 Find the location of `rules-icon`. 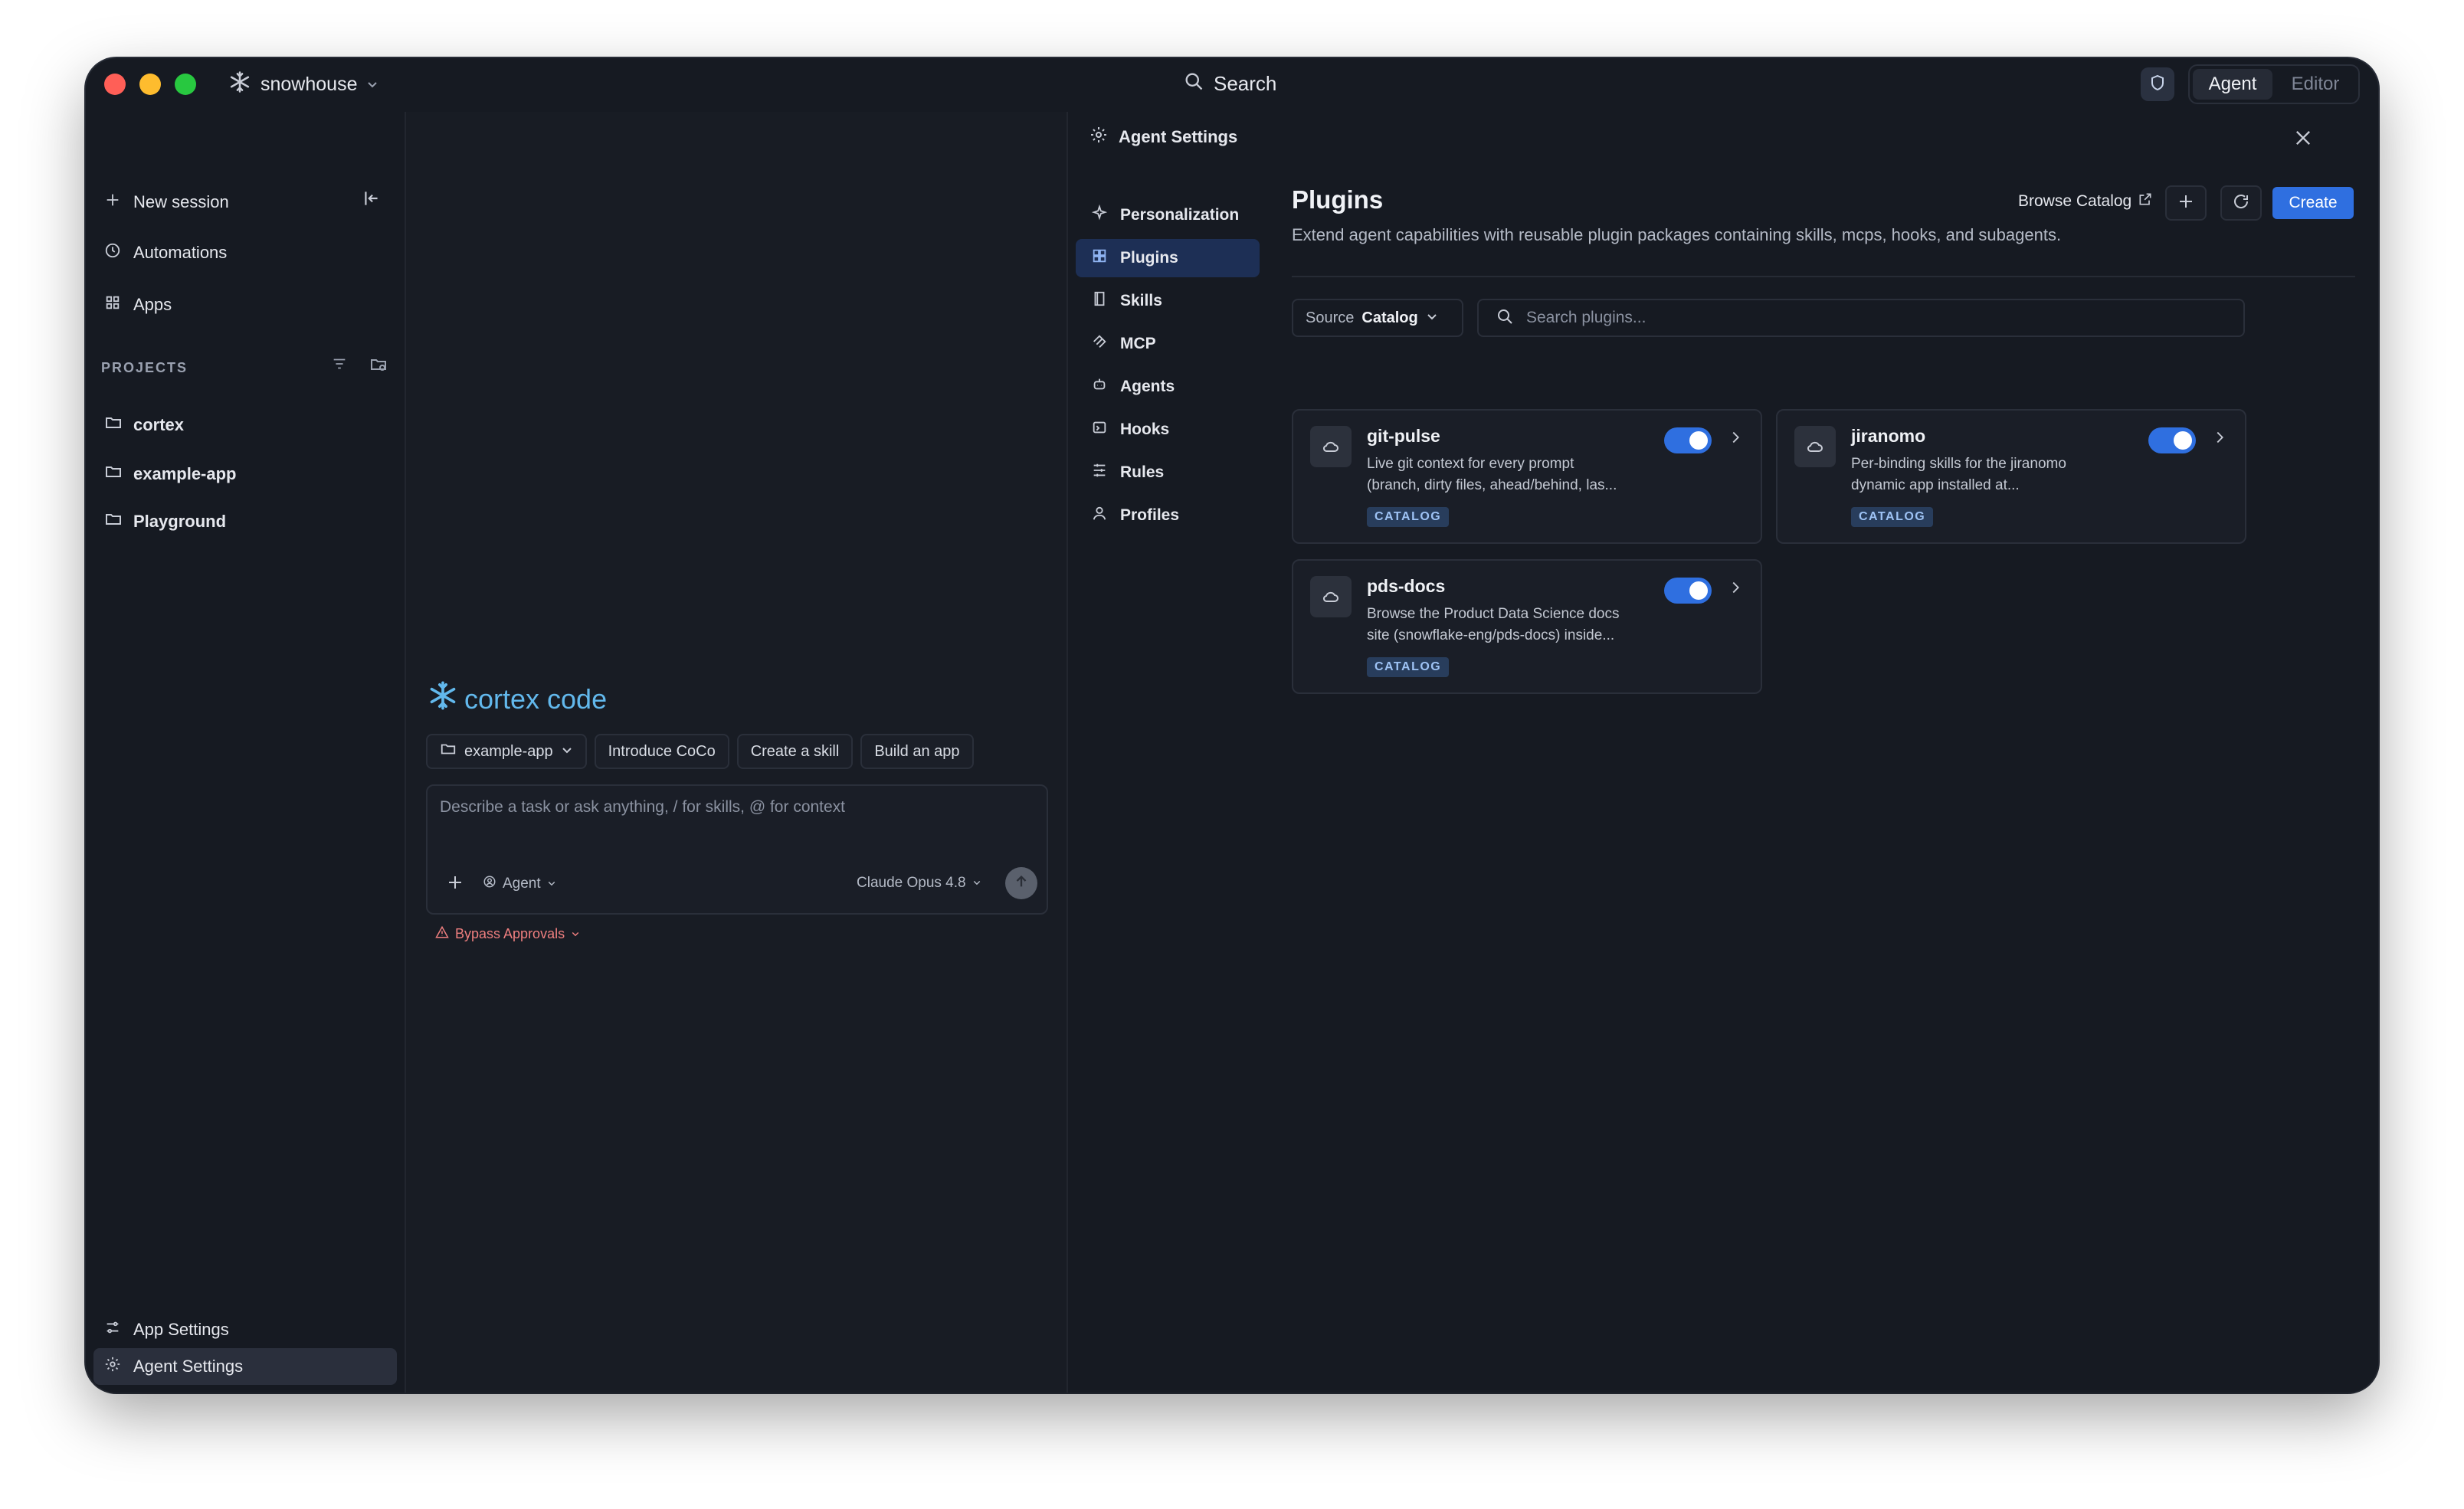

rules-icon is located at coordinates (1099, 473).